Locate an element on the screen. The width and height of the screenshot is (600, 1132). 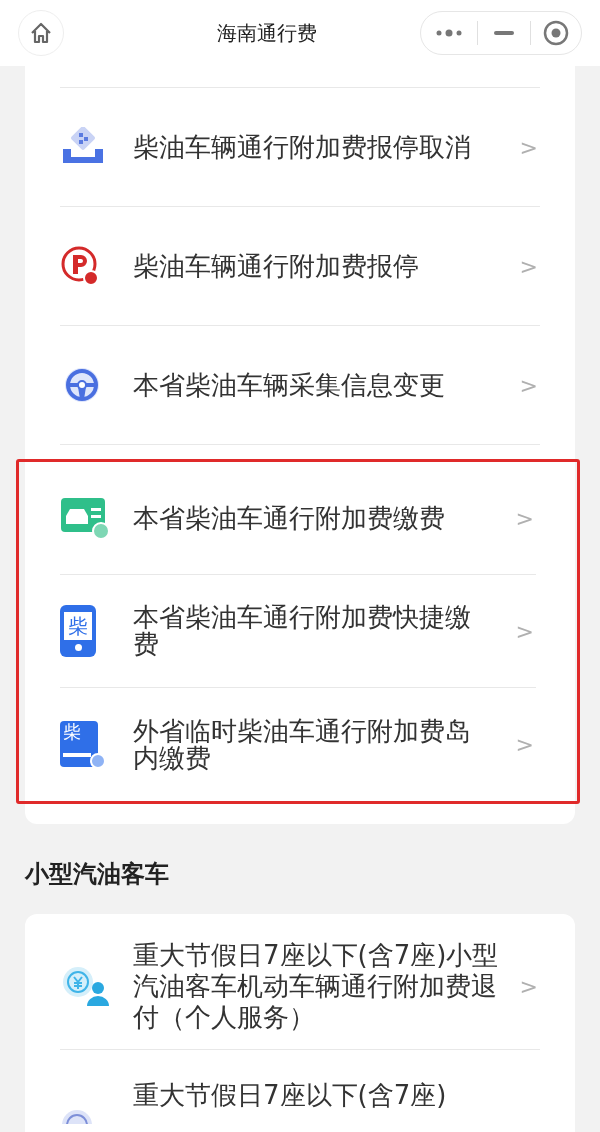
phone-icon: 柴 is located at coordinates (78, 631).